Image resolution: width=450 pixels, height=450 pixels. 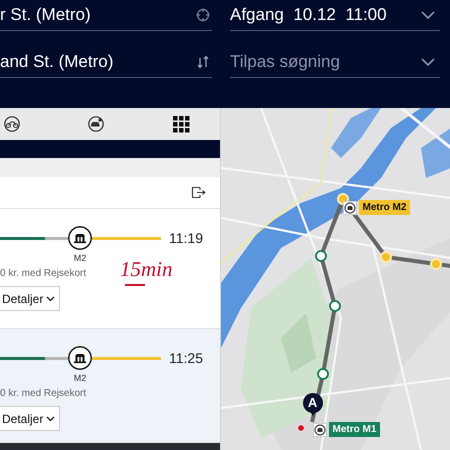 What do you see at coordinates (186, 238) in the screenshot?
I see `arrival-time: 11:19` at bounding box center [186, 238].